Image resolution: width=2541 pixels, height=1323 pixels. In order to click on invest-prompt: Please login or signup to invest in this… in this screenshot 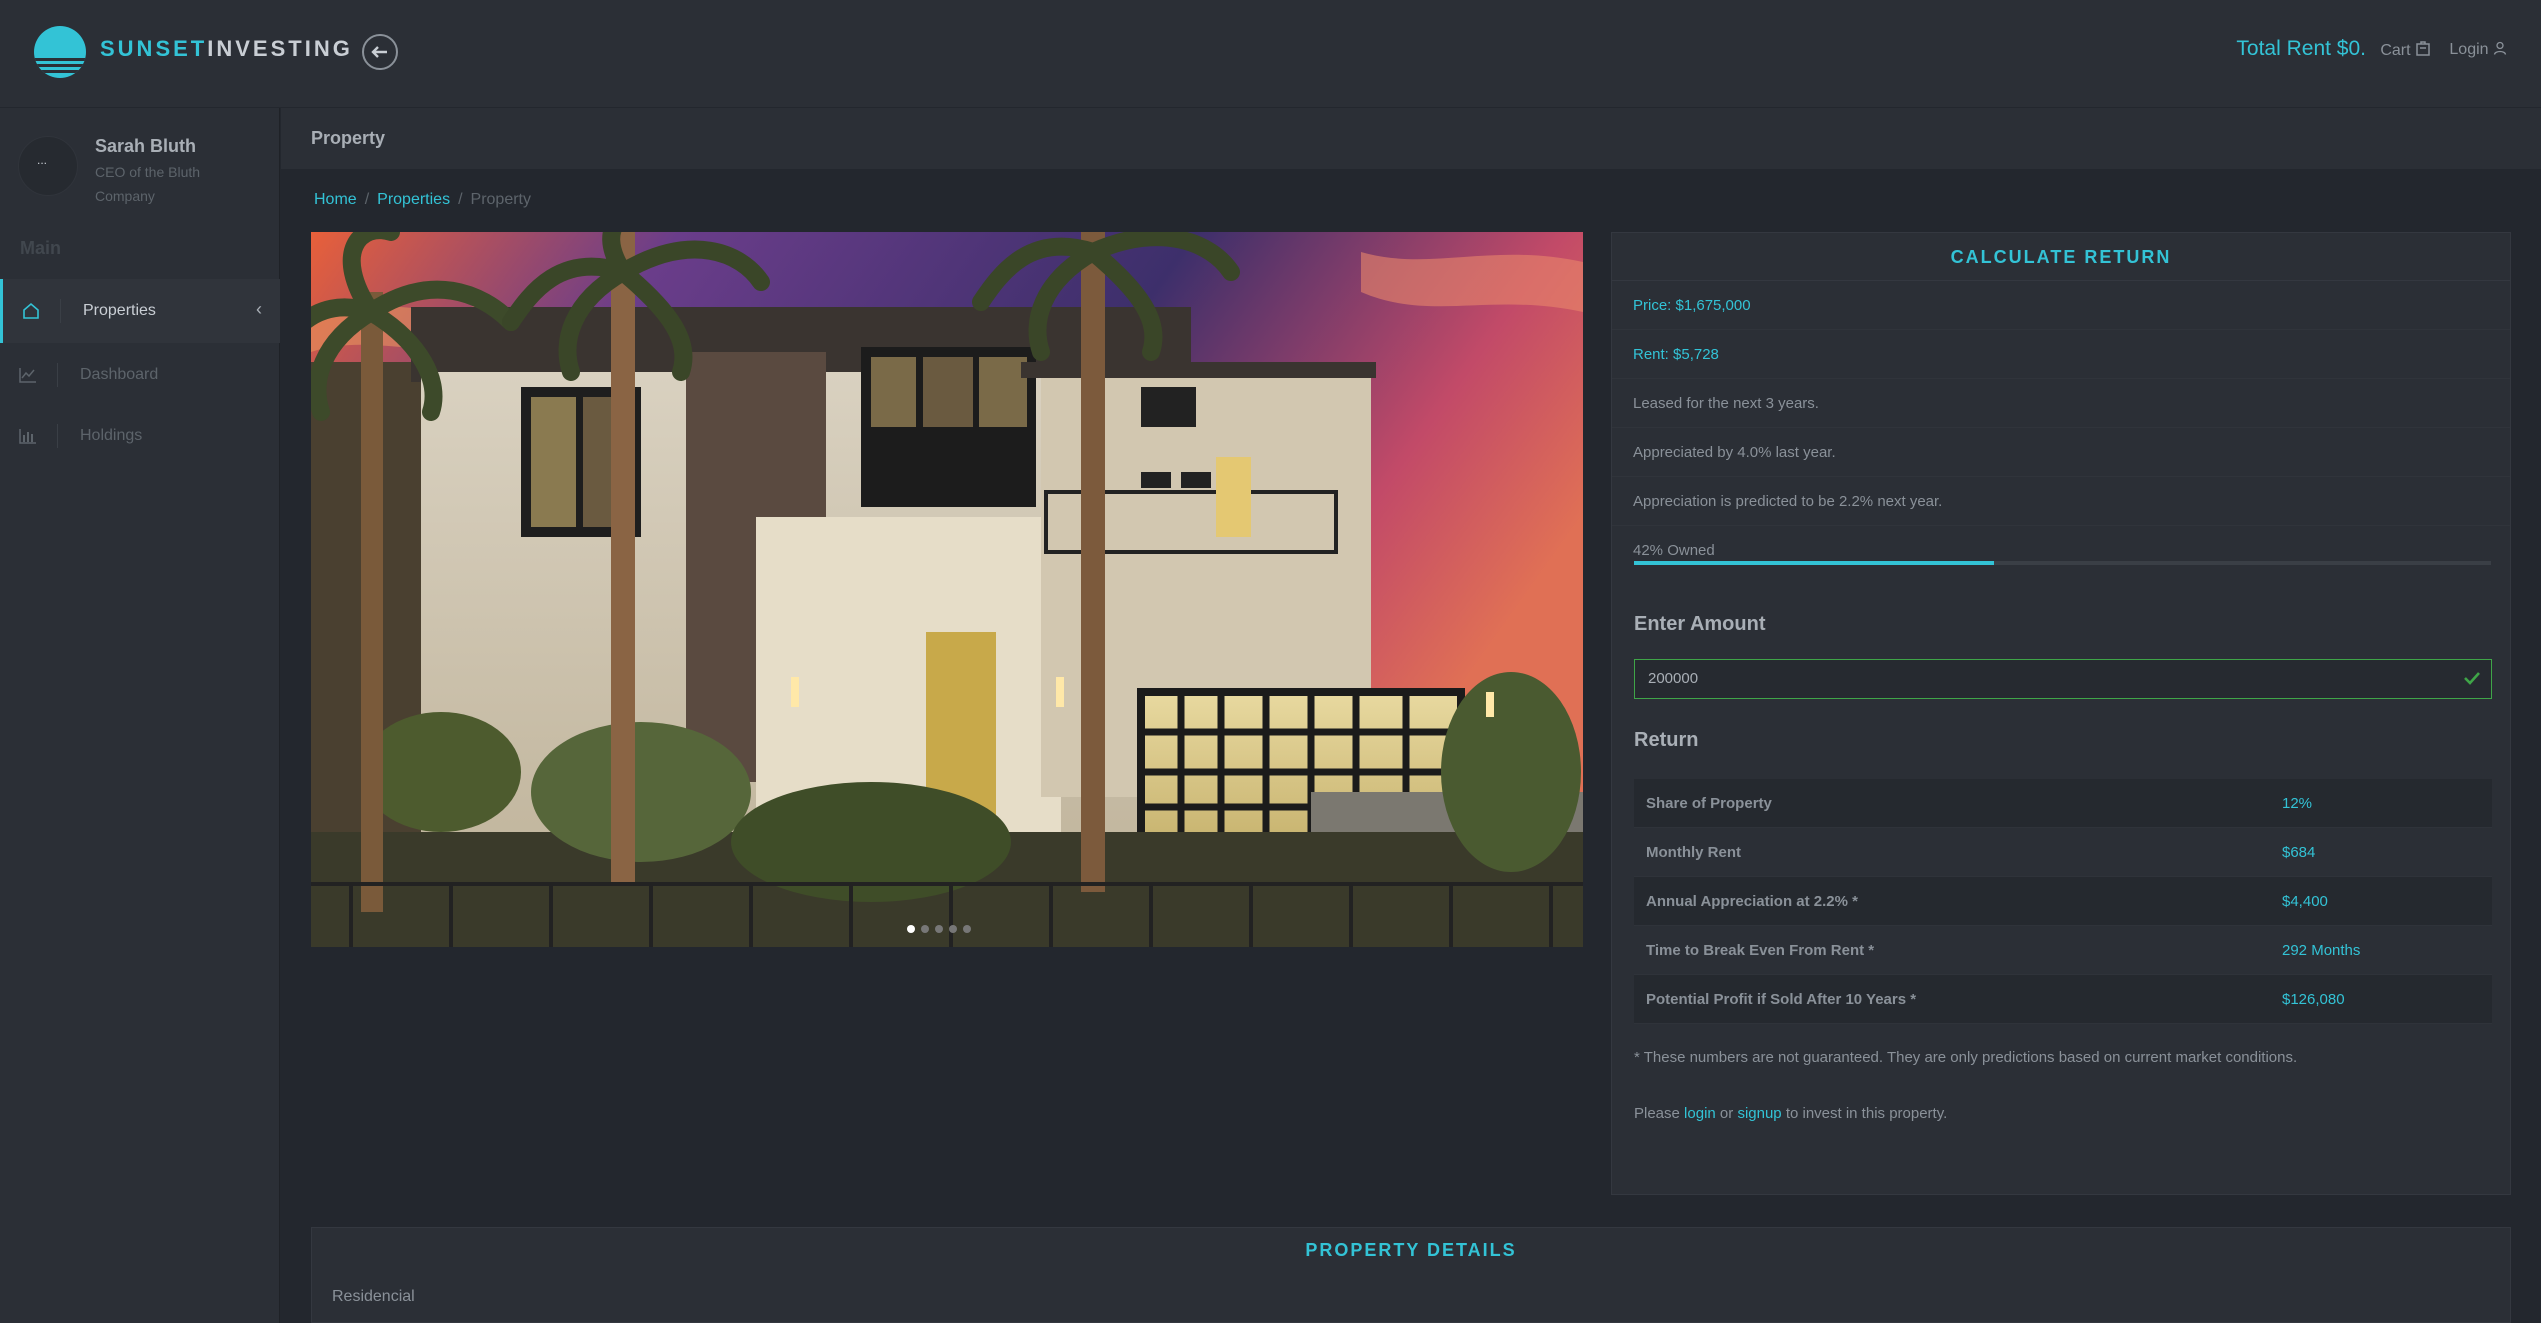, I will do `click(1791, 1113)`.